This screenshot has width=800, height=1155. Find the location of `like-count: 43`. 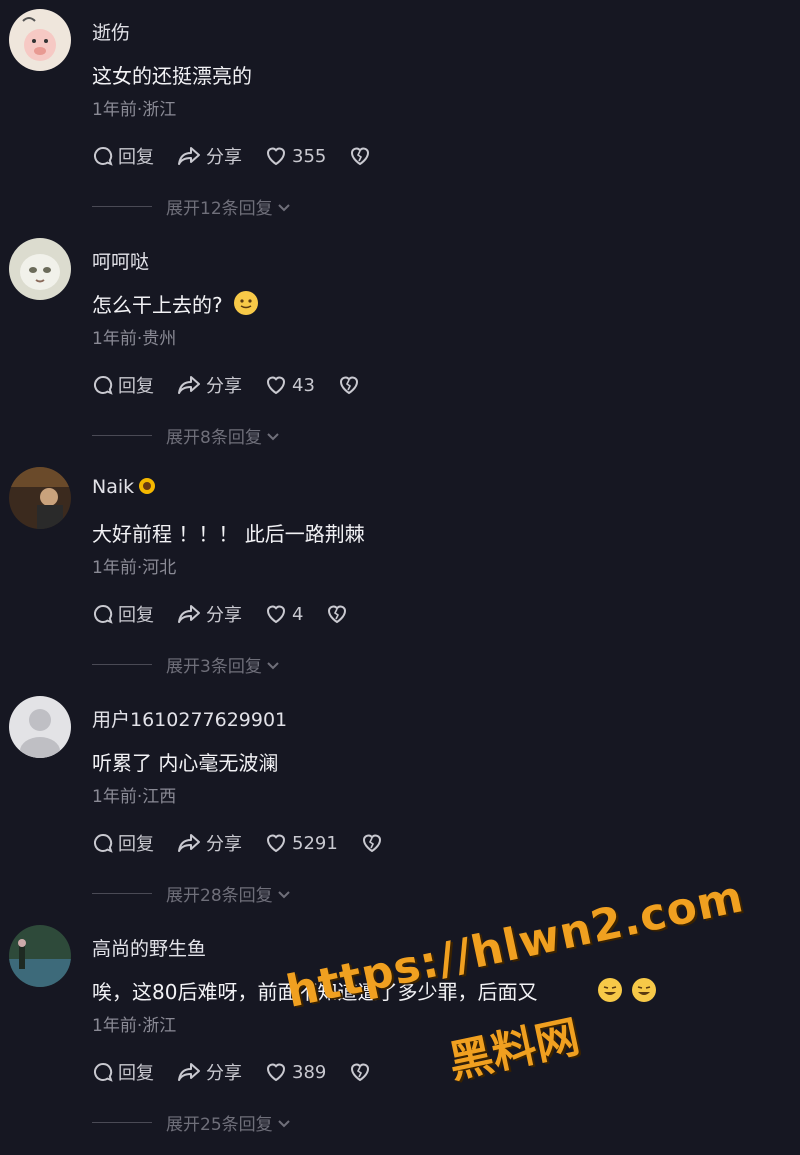

like-count: 43 is located at coordinates (303, 385).